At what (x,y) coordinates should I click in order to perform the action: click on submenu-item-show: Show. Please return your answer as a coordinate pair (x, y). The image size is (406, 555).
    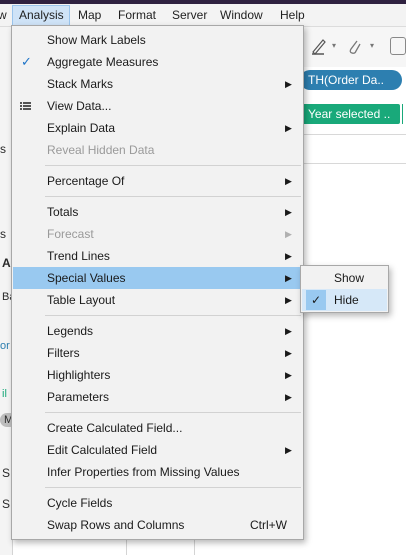
    Looking at the image, I should click on (344, 278).